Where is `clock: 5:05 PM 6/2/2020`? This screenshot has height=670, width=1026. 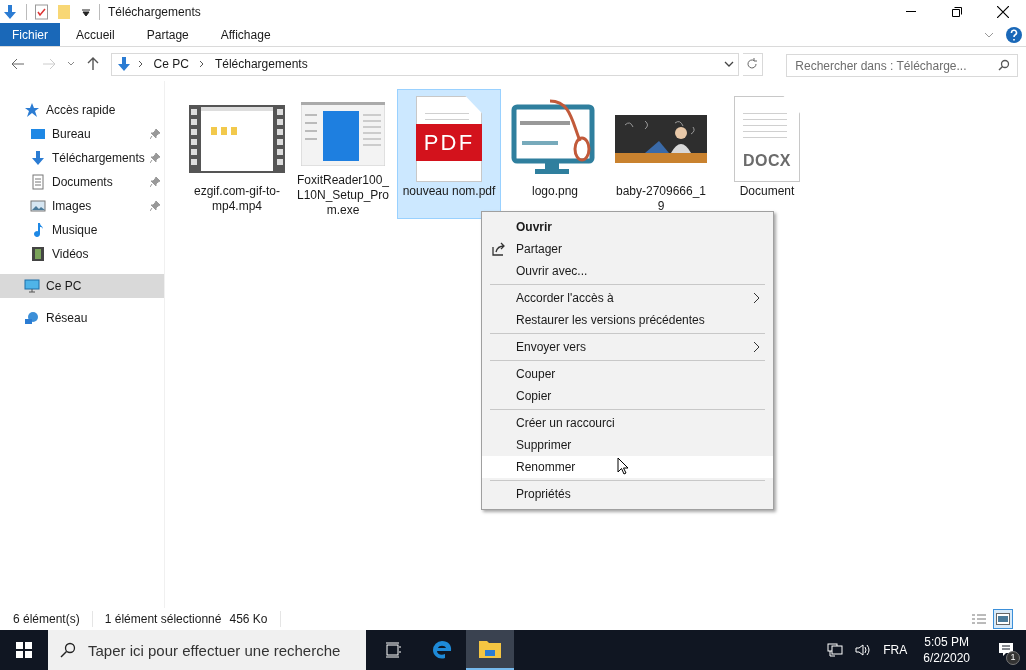 clock: 5:05 PM 6/2/2020 is located at coordinates (946, 650).